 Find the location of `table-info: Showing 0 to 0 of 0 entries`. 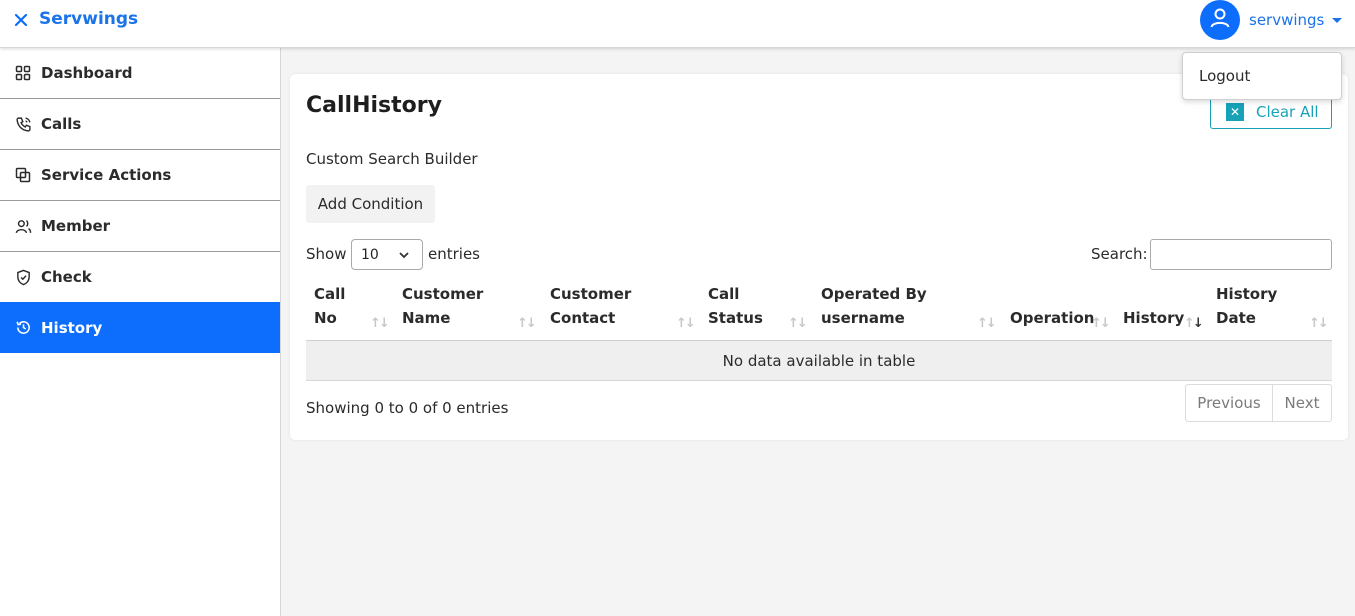

table-info: Showing 0 to 0 of 0 entries is located at coordinates (407, 408).